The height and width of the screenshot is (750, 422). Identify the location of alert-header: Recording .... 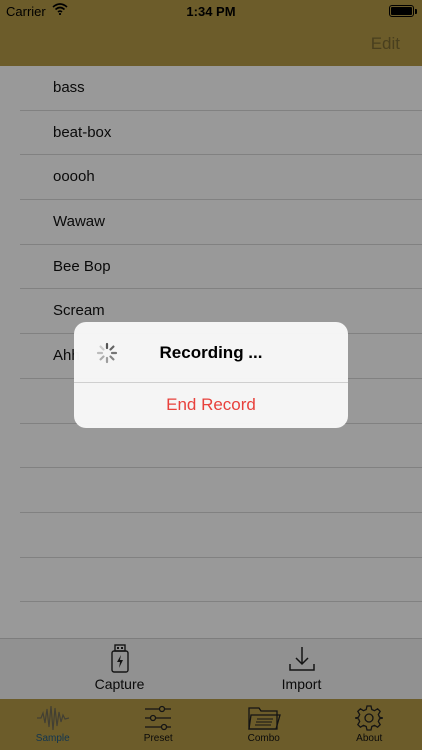
(211, 352).